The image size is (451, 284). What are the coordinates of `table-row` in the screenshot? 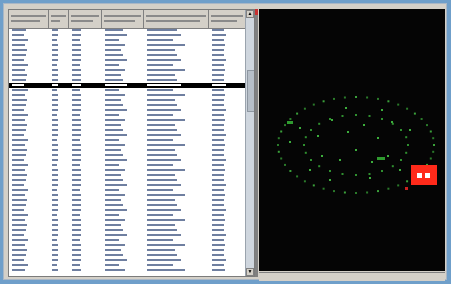 It's located at (127, 270).